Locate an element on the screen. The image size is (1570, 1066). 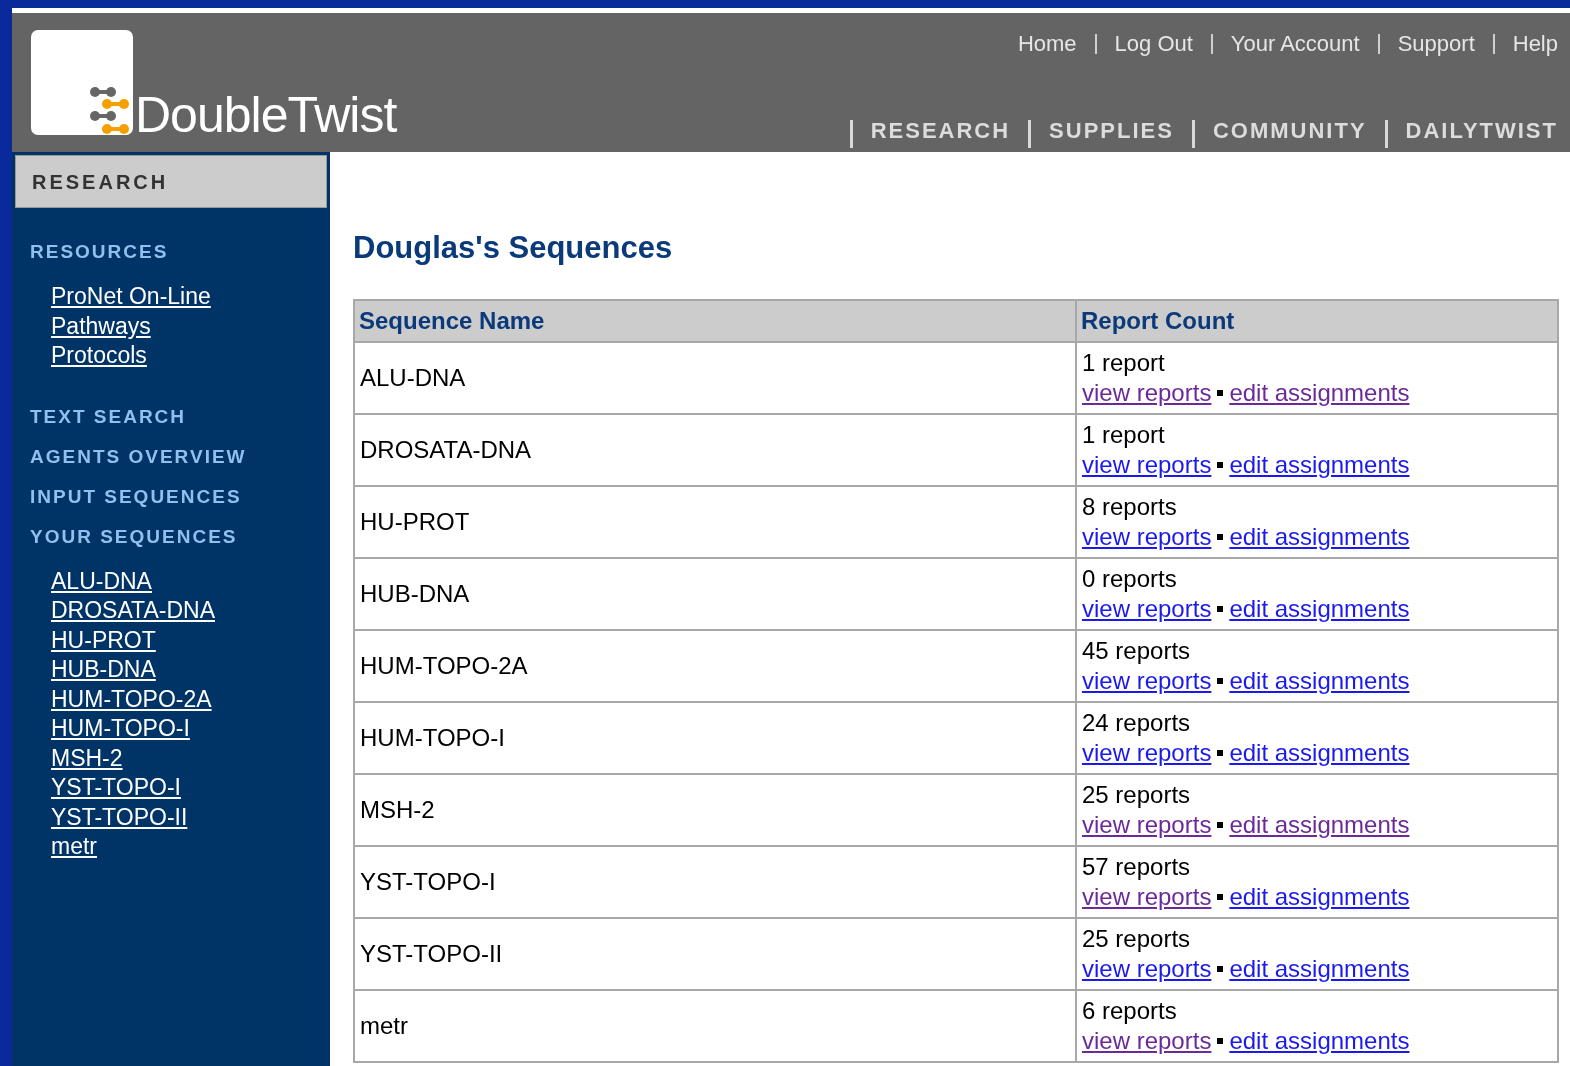
table-cell: YST-TOPO-I is located at coordinates (715, 882).